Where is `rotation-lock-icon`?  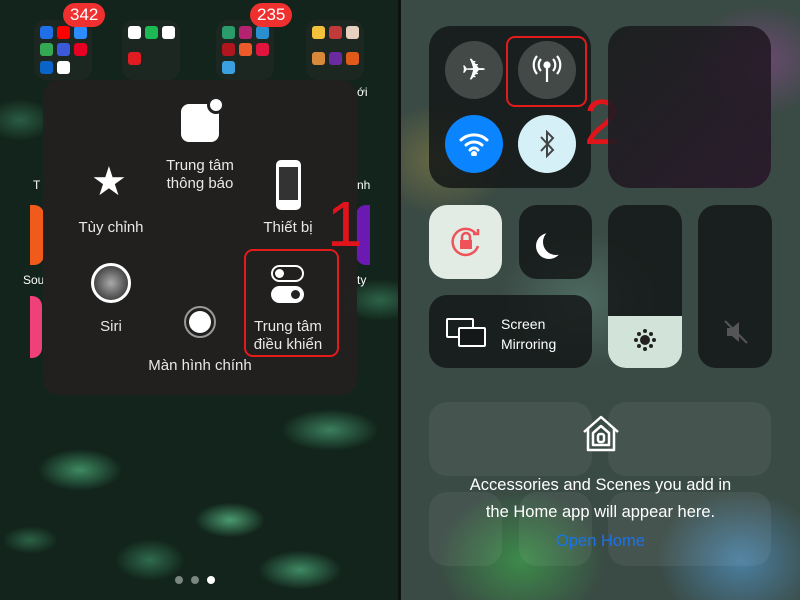 rotation-lock-icon is located at coordinates (464, 242).